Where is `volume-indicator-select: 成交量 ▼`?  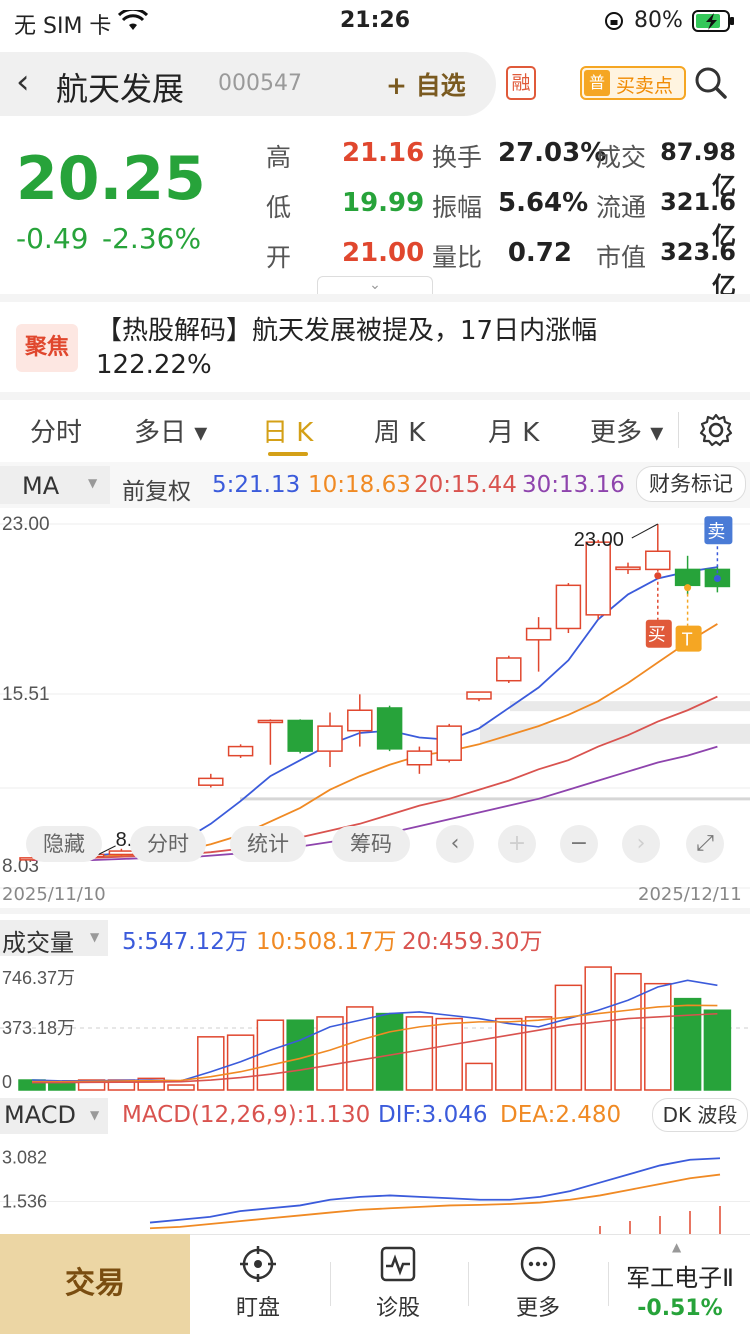
volume-indicator-select: 成交量 ▼ is located at coordinates (54, 938).